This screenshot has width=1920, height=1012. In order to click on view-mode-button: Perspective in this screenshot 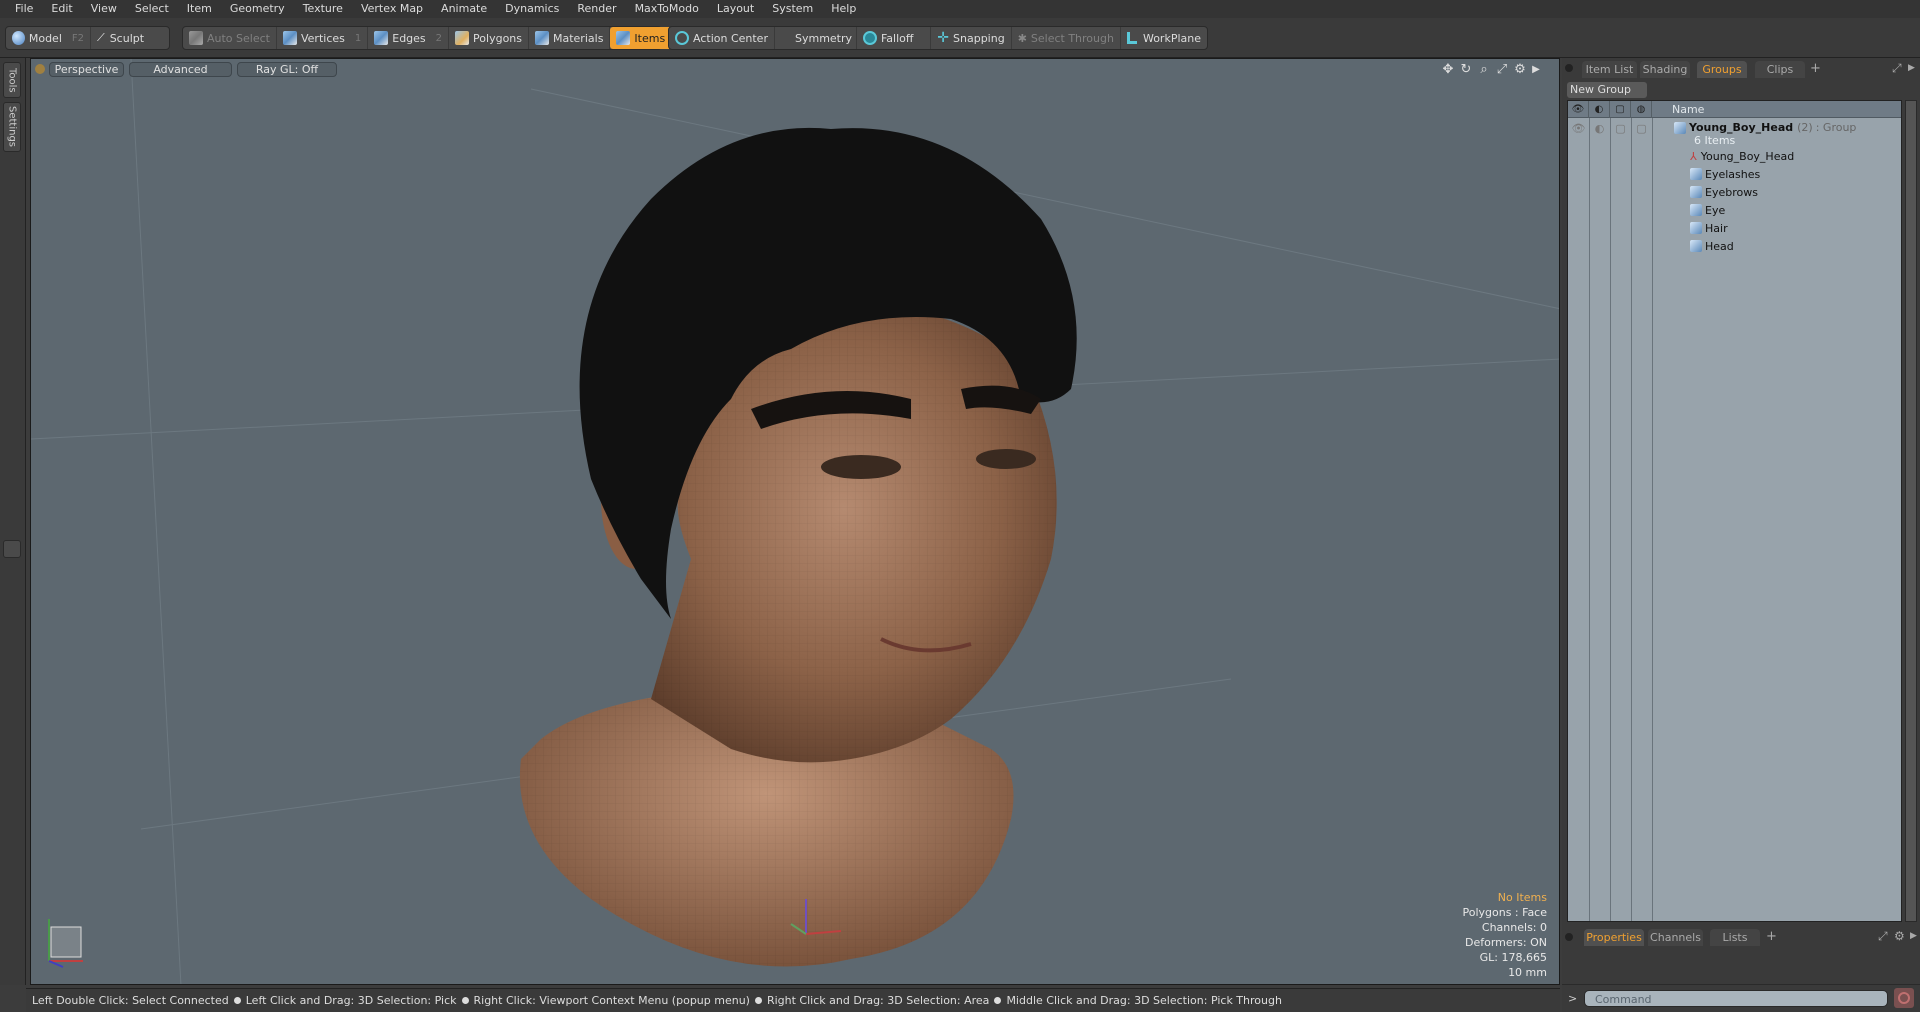, I will do `click(86, 69)`.